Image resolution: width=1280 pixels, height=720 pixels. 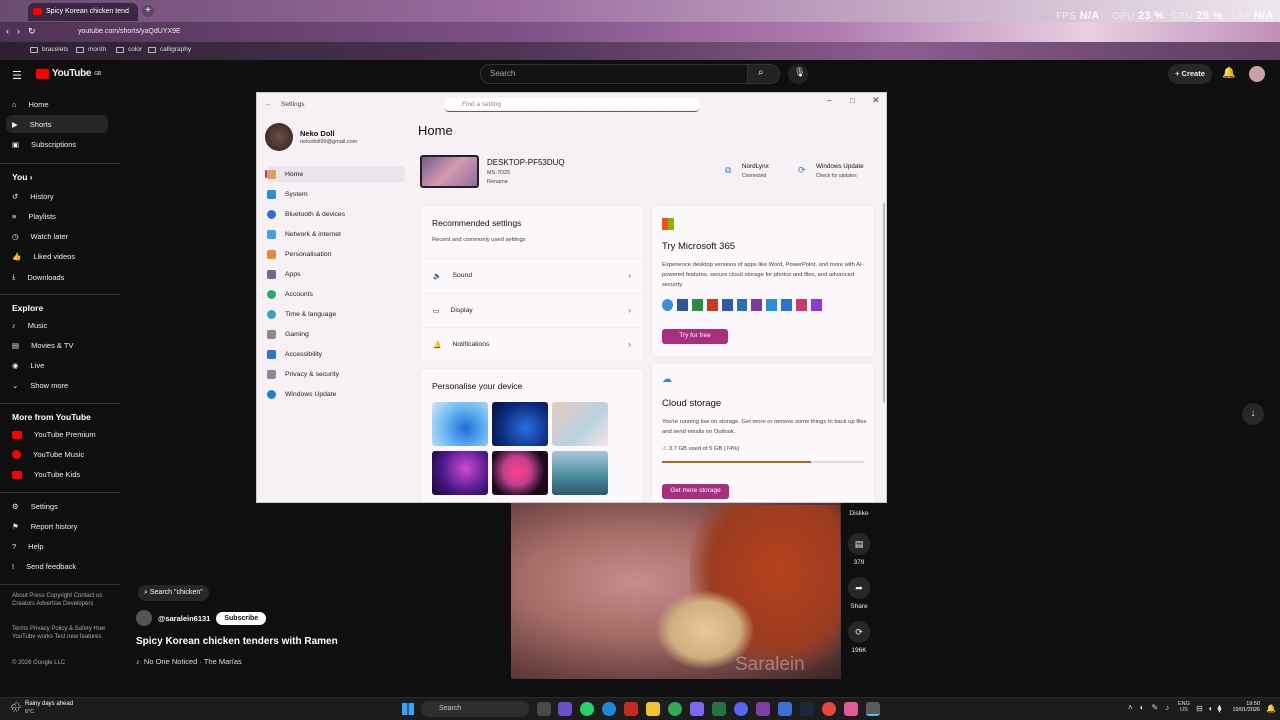 What do you see at coordinates (695, 491) in the screenshot?
I see `get-more-storage-button: Get more storage` at bounding box center [695, 491].